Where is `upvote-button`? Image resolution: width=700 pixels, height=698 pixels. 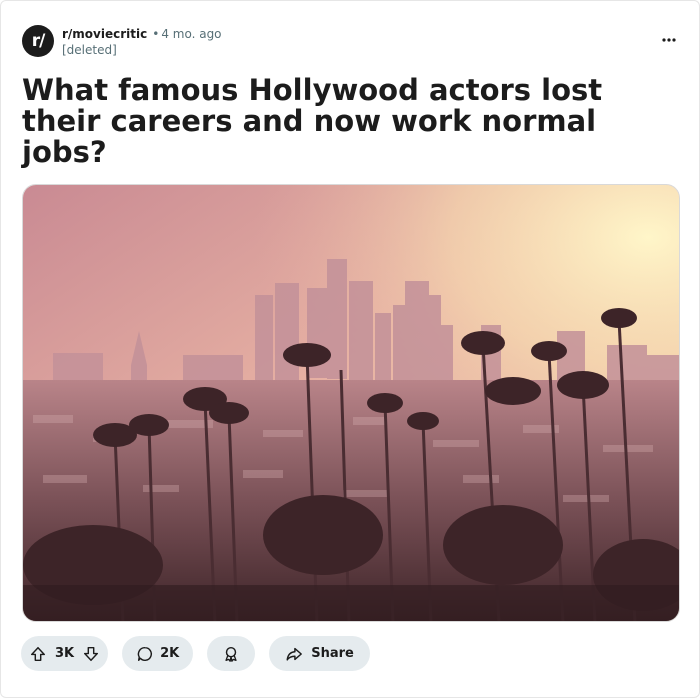
upvote-button is located at coordinates (38, 654).